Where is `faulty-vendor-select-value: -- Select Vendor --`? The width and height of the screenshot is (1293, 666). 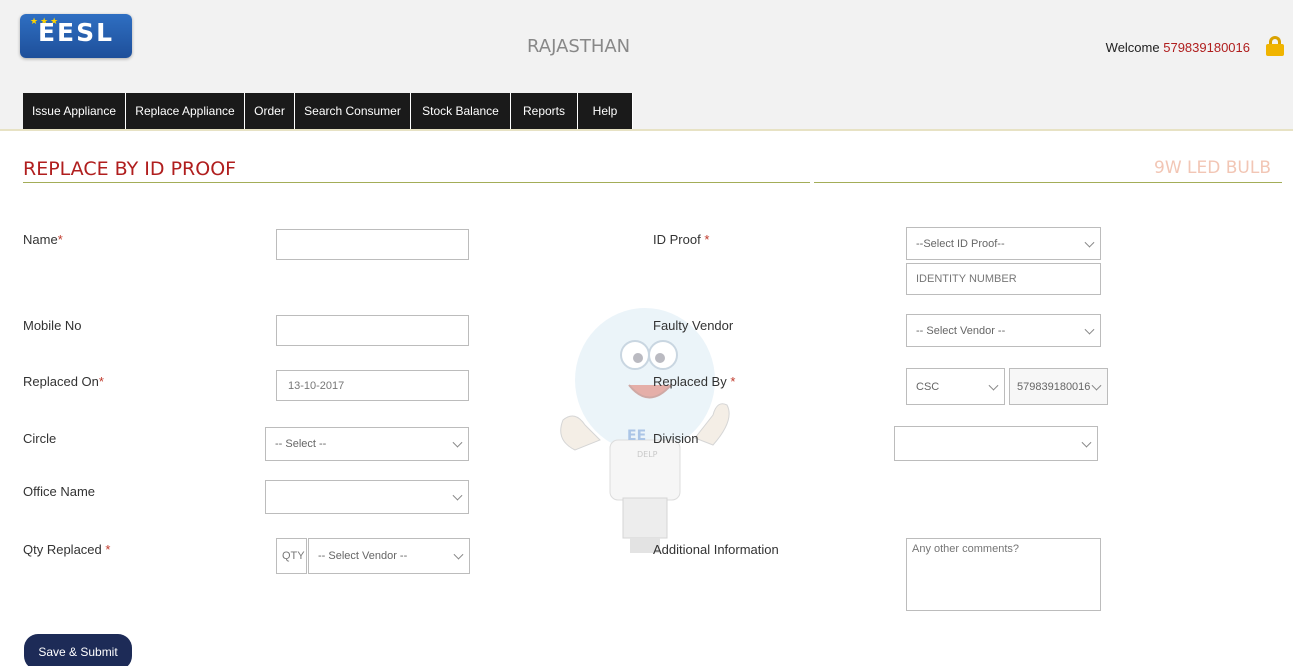 faulty-vendor-select-value: -- Select Vendor -- is located at coordinates (961, 330).